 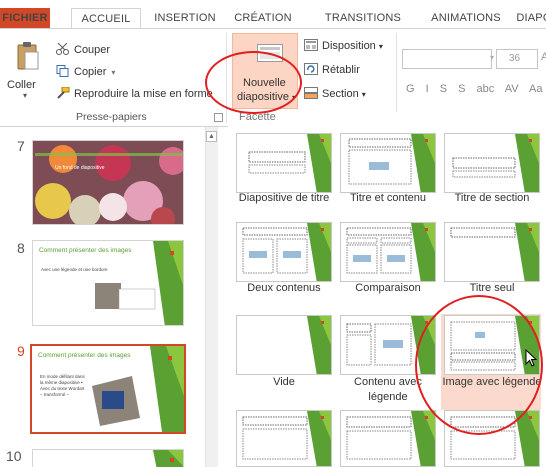 I want to click on scroll-up-arrow-icon: ▲, so click(x=211, y=136).